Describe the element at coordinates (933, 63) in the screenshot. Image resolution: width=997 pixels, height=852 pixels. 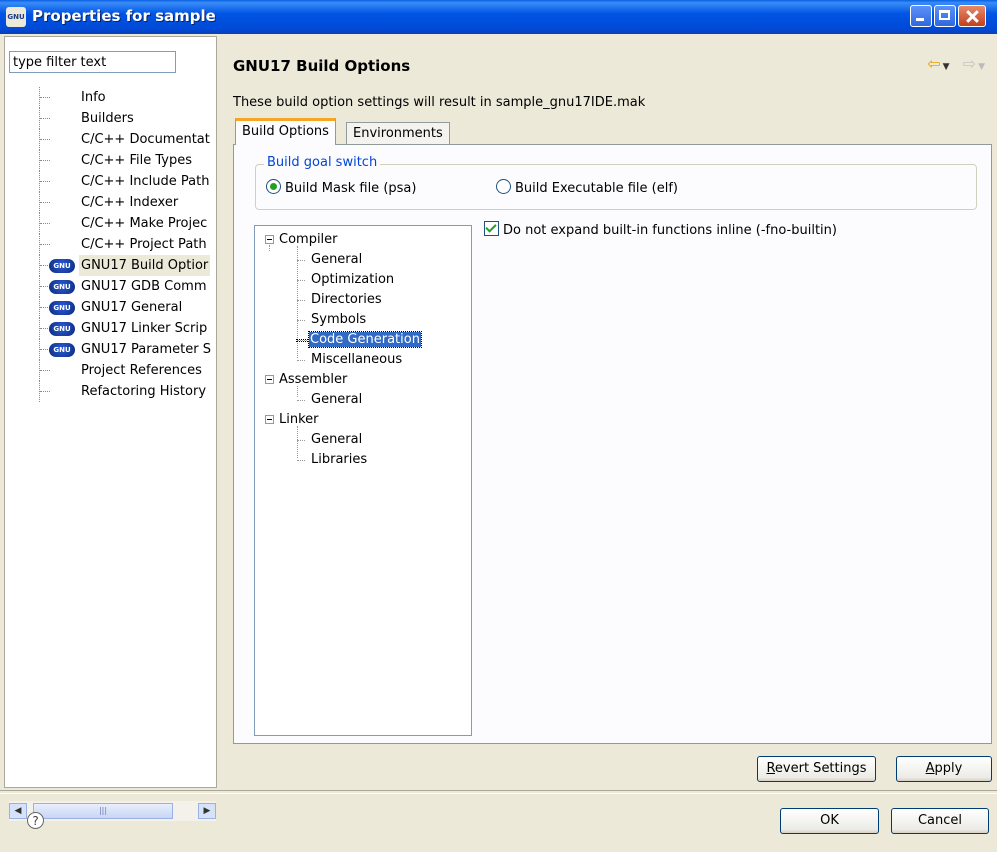
I see `back-arrow-icon: ⇦` at that location.